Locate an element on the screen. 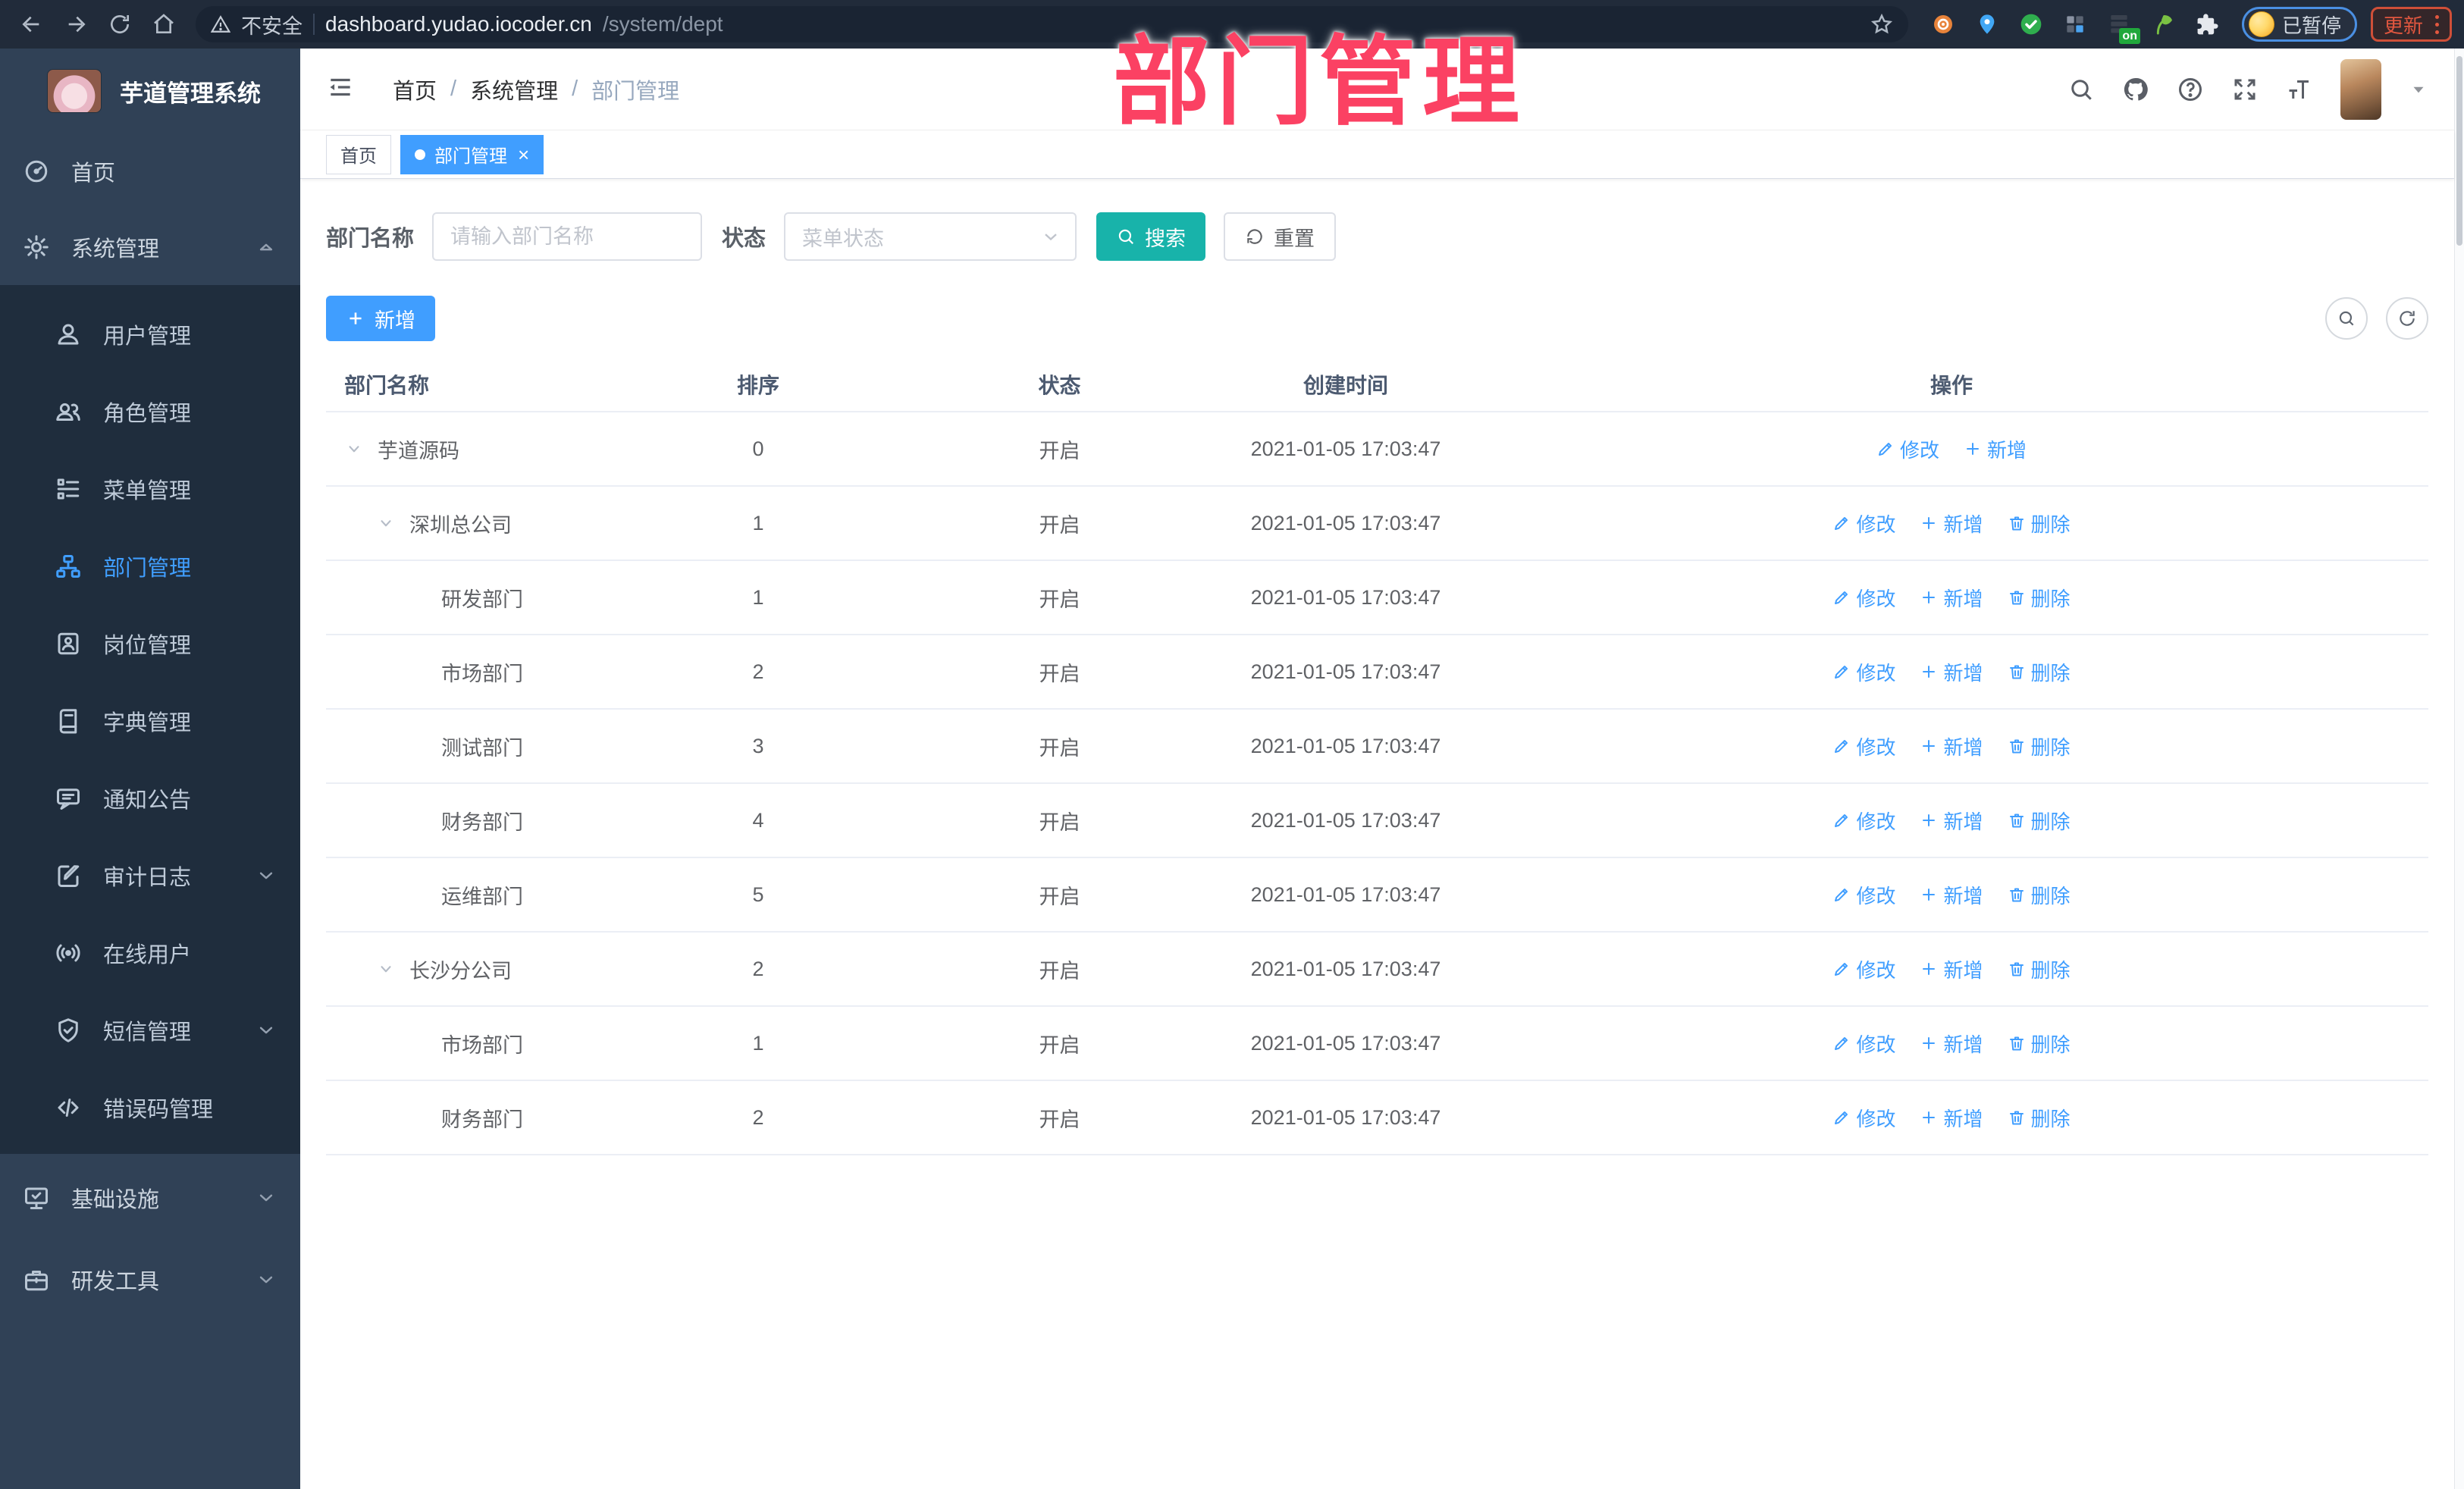 This screenshot has width=2464, height=1489. reload-icon is located at coordinates (120, 24).